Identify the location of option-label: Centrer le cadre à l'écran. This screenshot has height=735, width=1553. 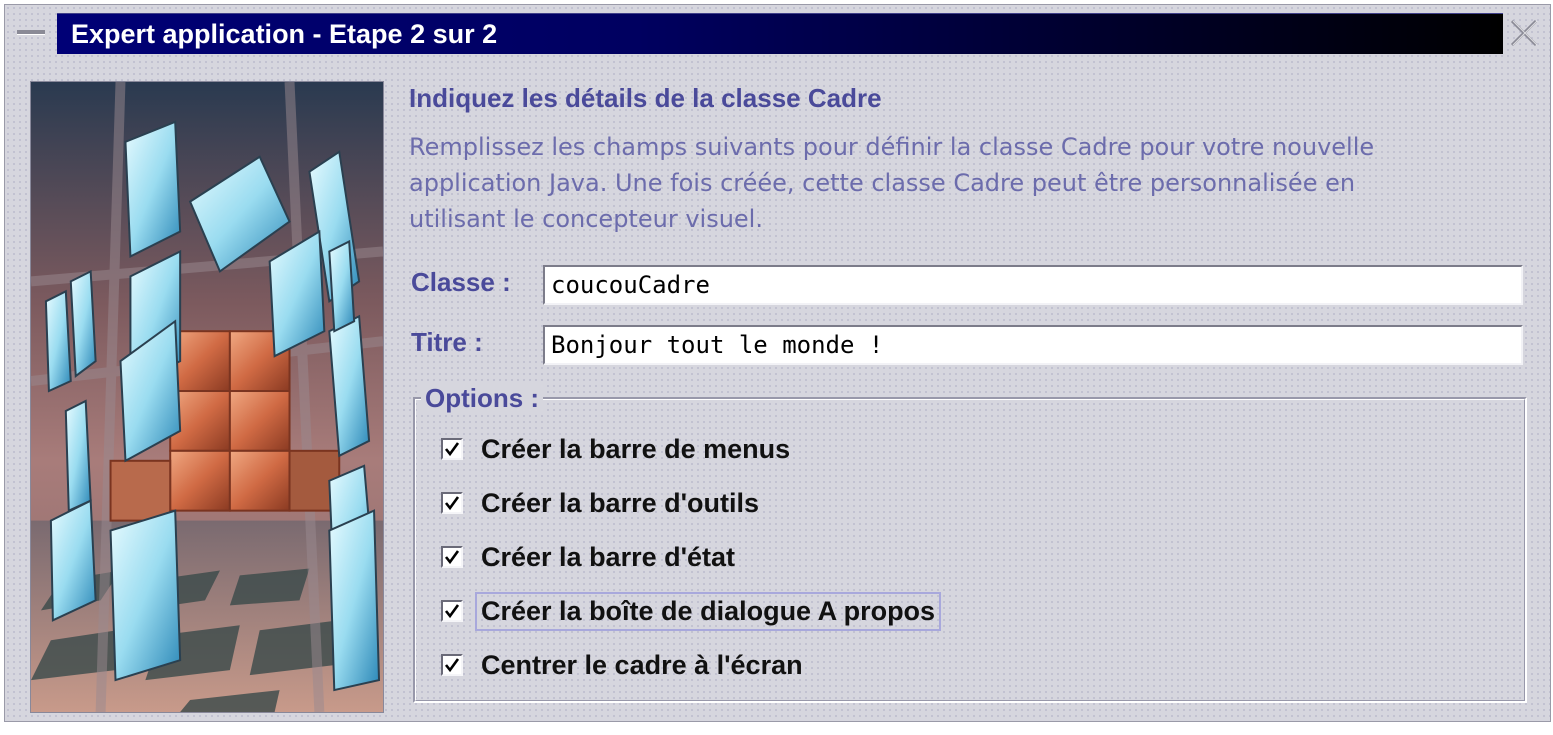
(642, 664).